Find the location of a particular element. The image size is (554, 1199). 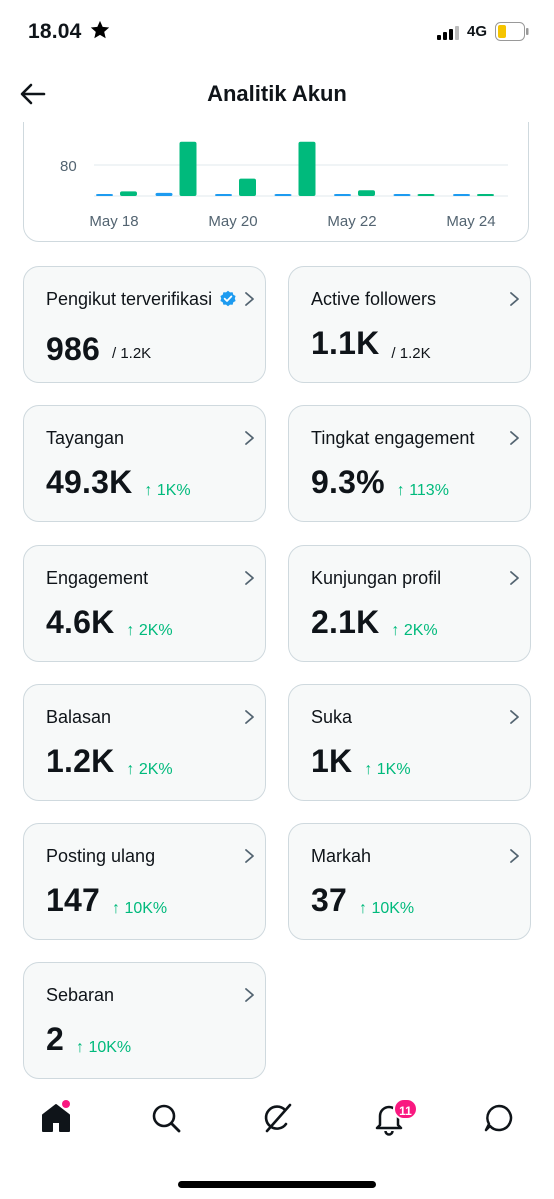

stat-label: Engagement is located at coordinates (97, 578).